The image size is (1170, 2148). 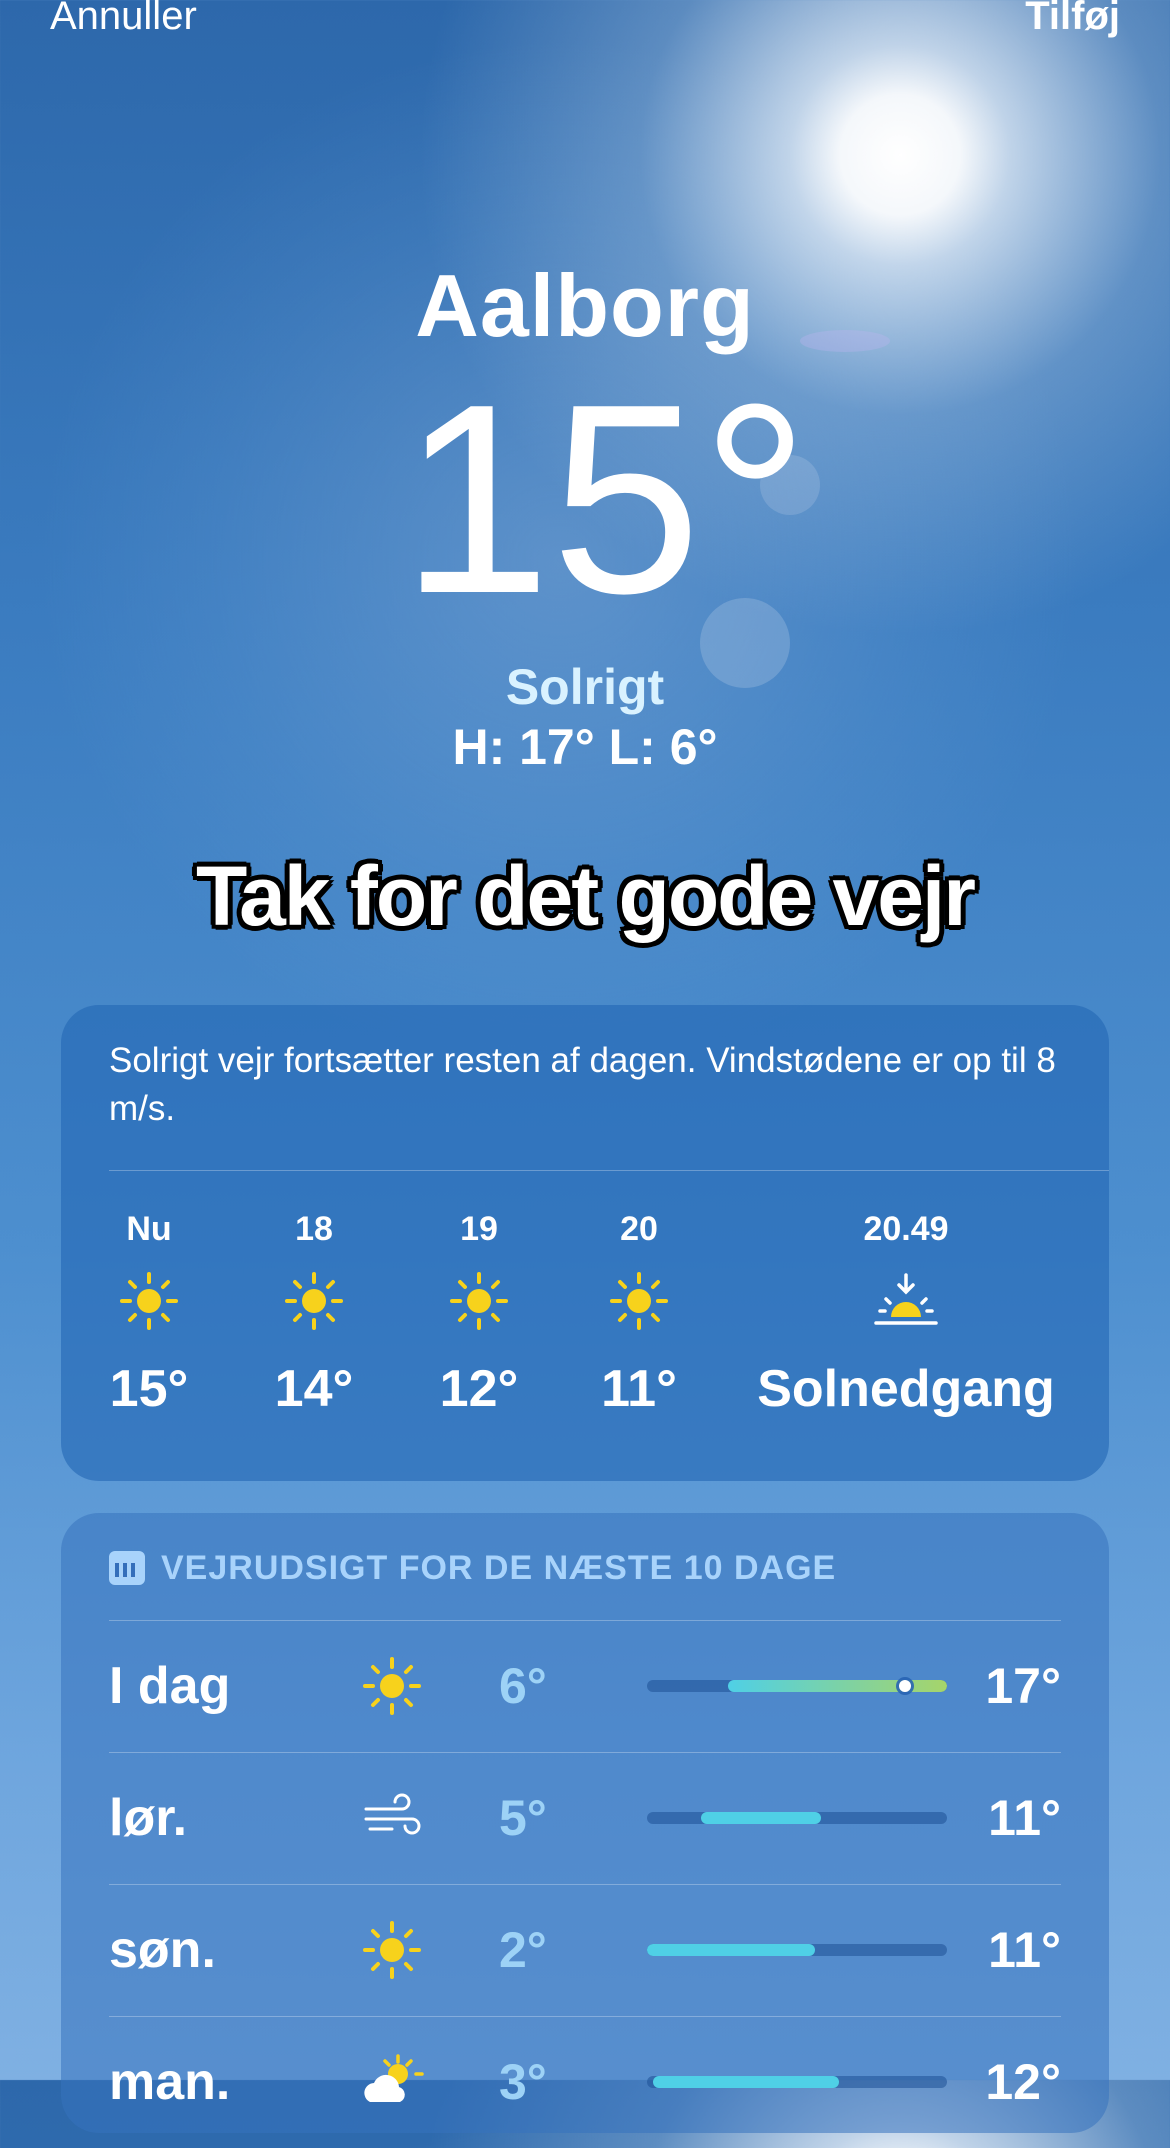 I want to click on day-low: 2°, so click(x=523, y=1950).